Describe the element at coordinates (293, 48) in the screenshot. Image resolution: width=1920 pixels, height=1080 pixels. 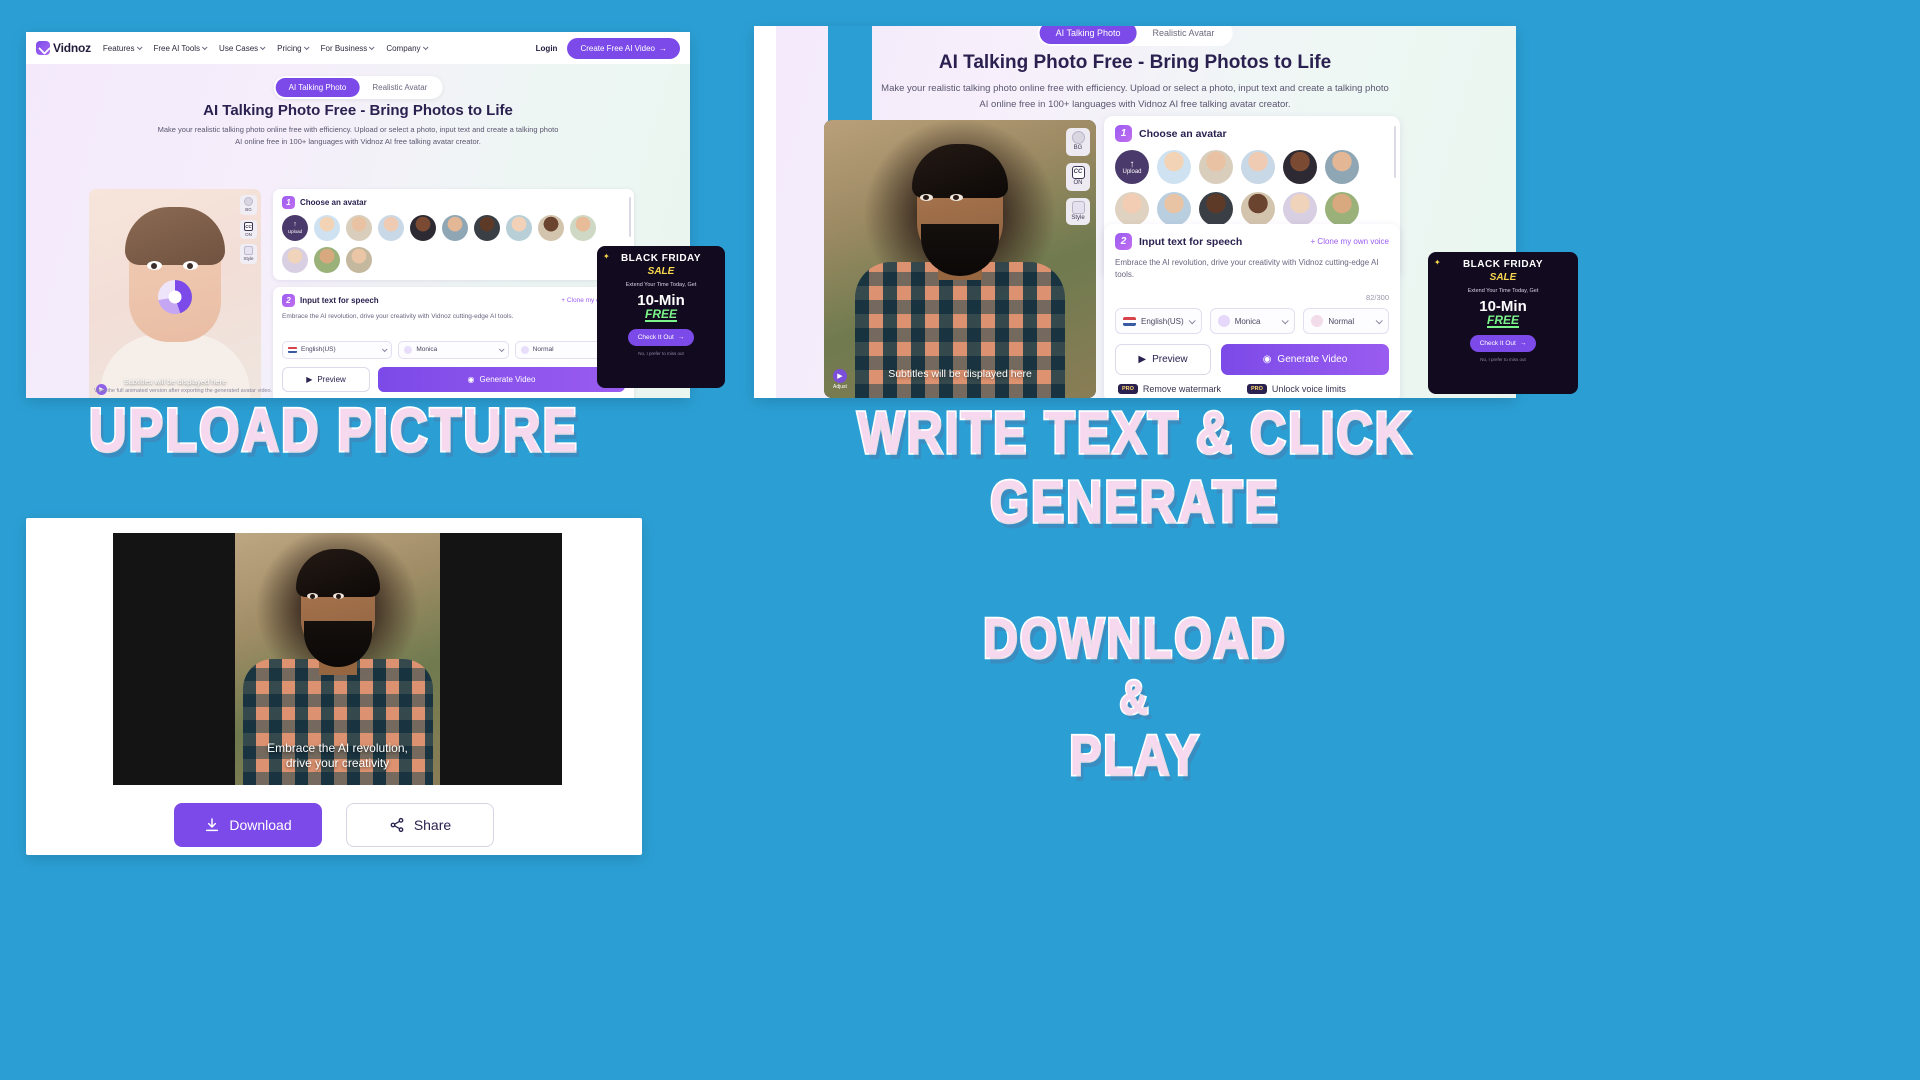
I see `nav-item-pricing: Pricing` at that location.